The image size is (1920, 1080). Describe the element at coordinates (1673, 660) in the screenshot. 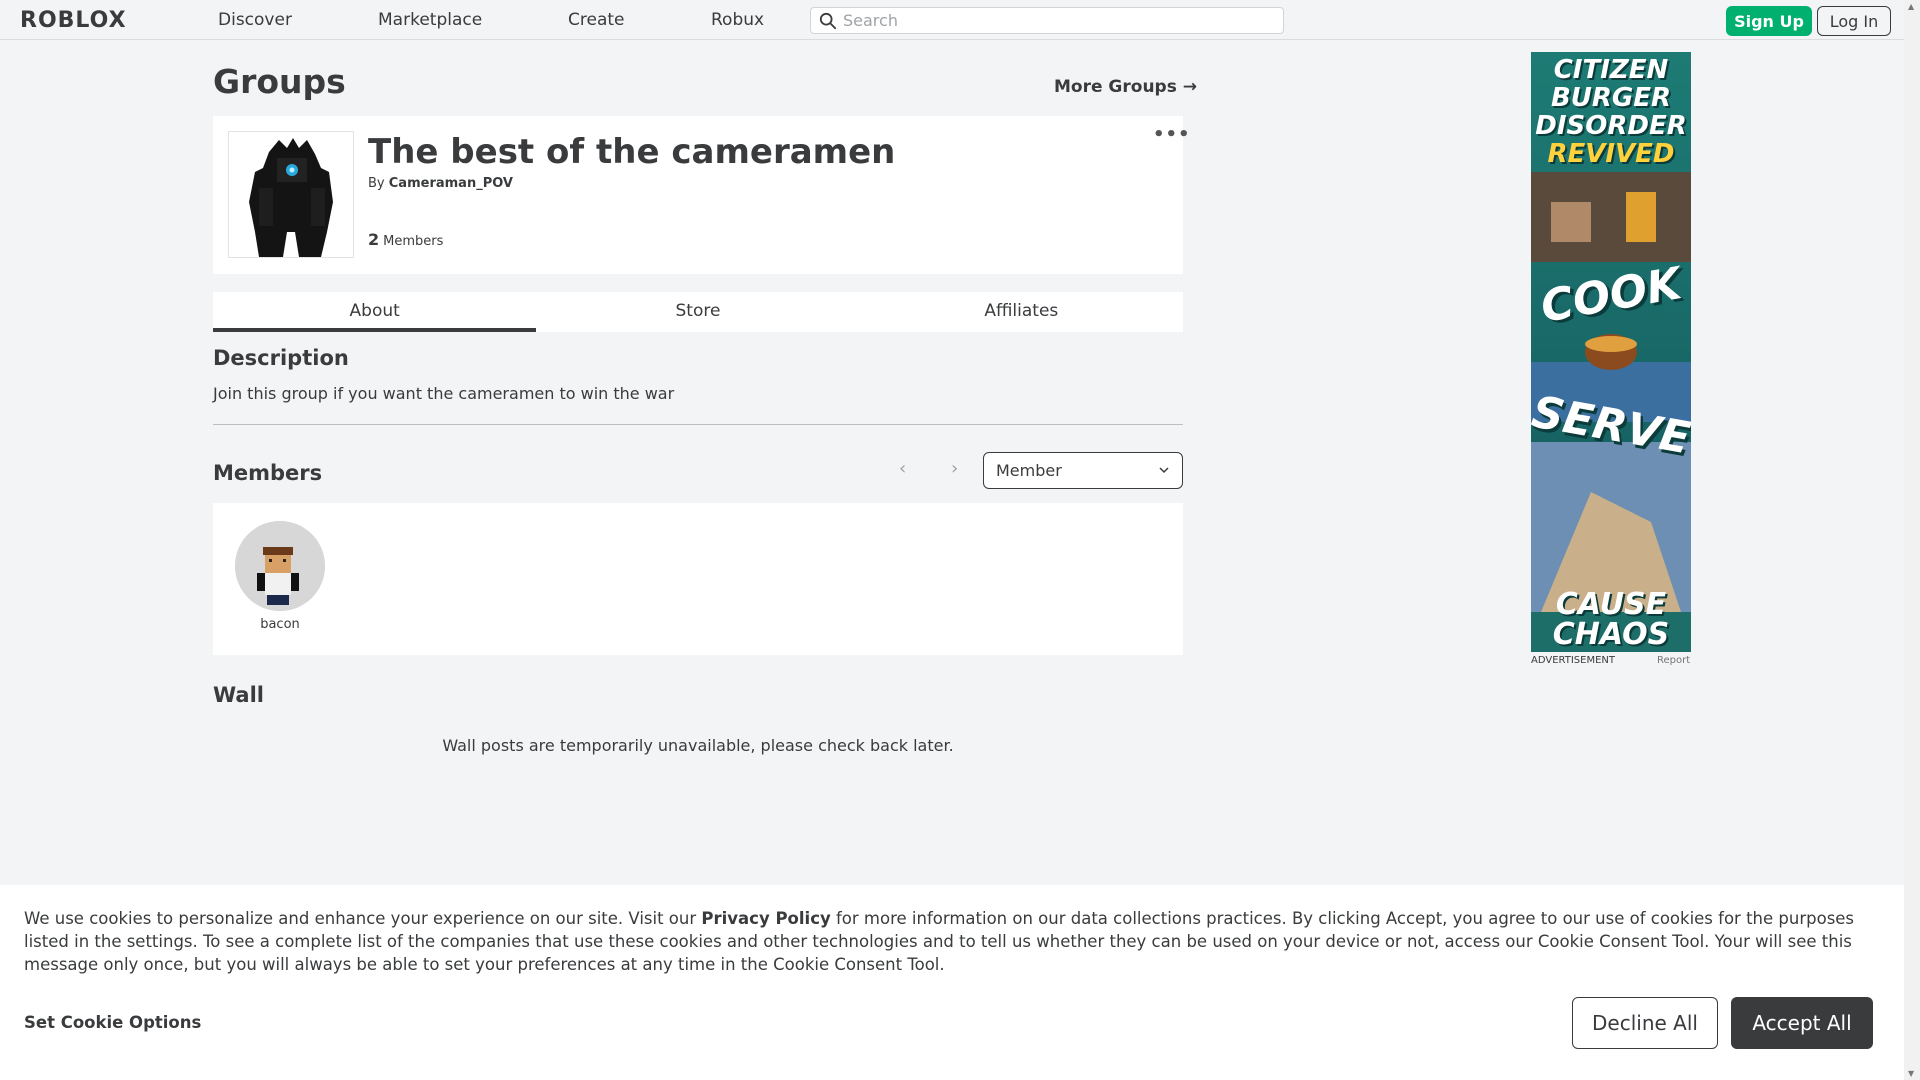

I see `ad-report-link: Report` at that location.